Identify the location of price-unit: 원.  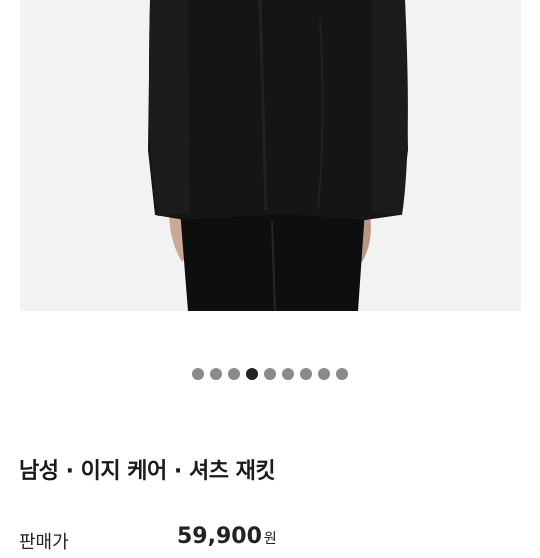
(270, 539).